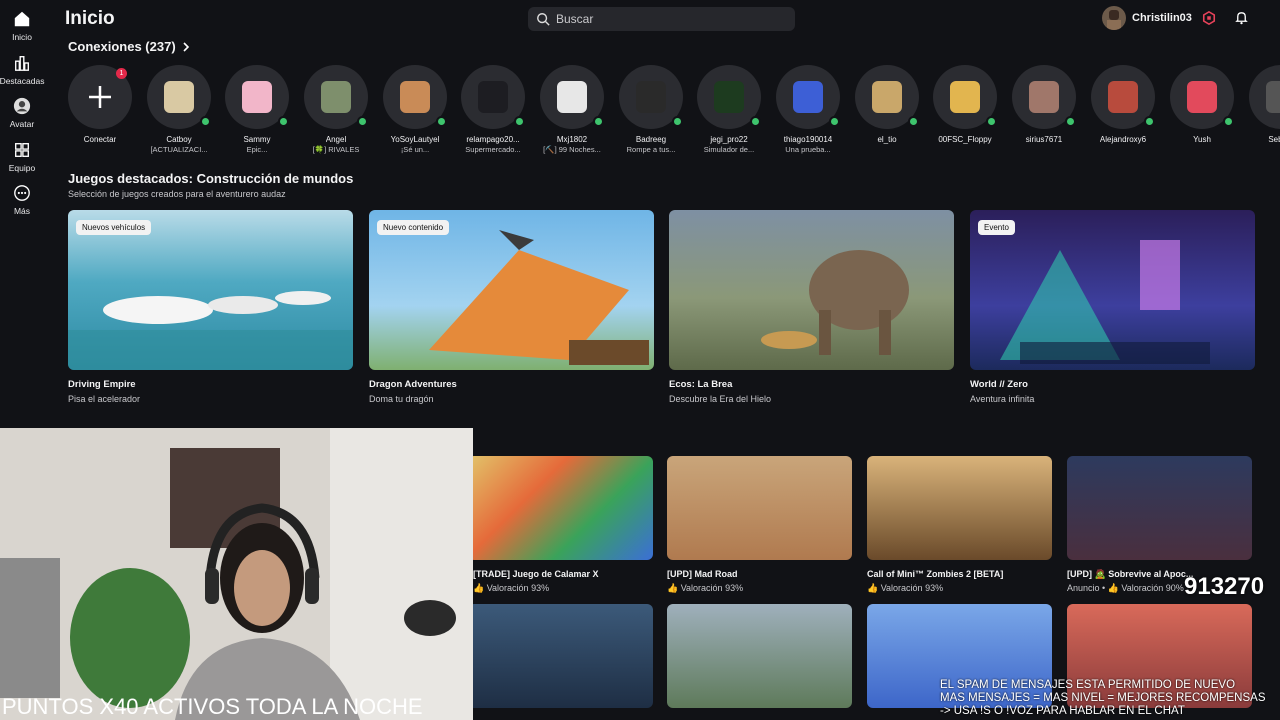  I want to click on sidebar-item-inicio: Inicio, so click(22, 26).